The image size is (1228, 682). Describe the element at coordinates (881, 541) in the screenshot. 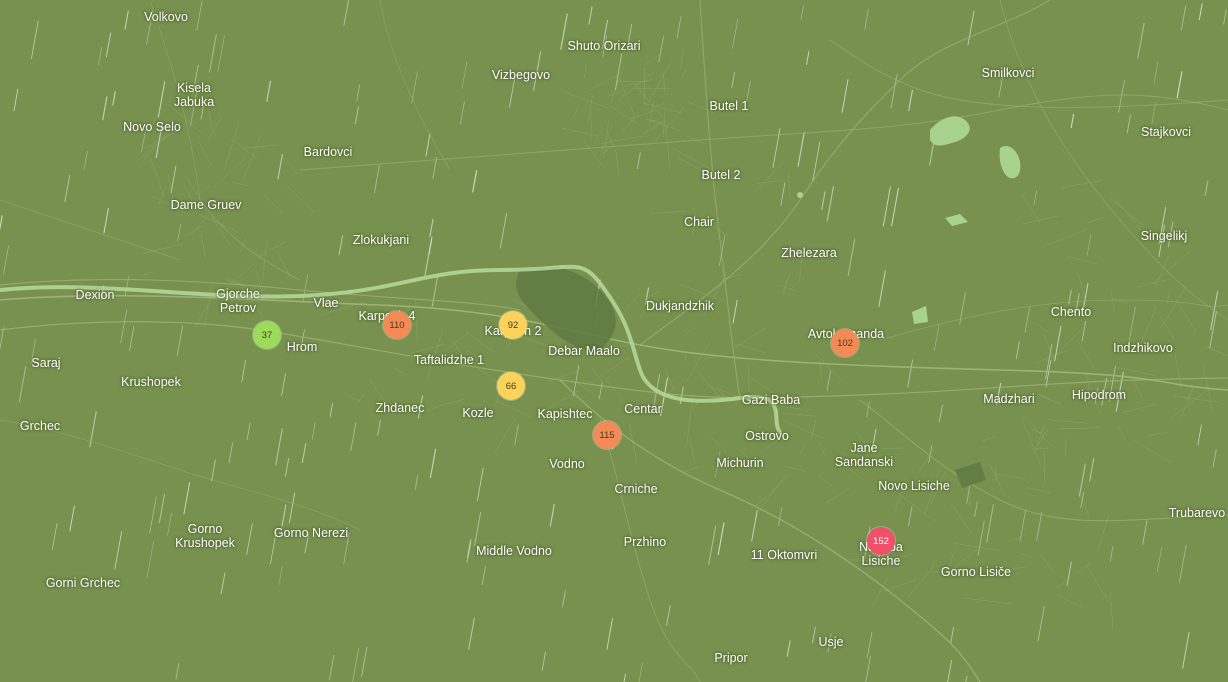

I see `aqi-station-marker: 152` at that location.